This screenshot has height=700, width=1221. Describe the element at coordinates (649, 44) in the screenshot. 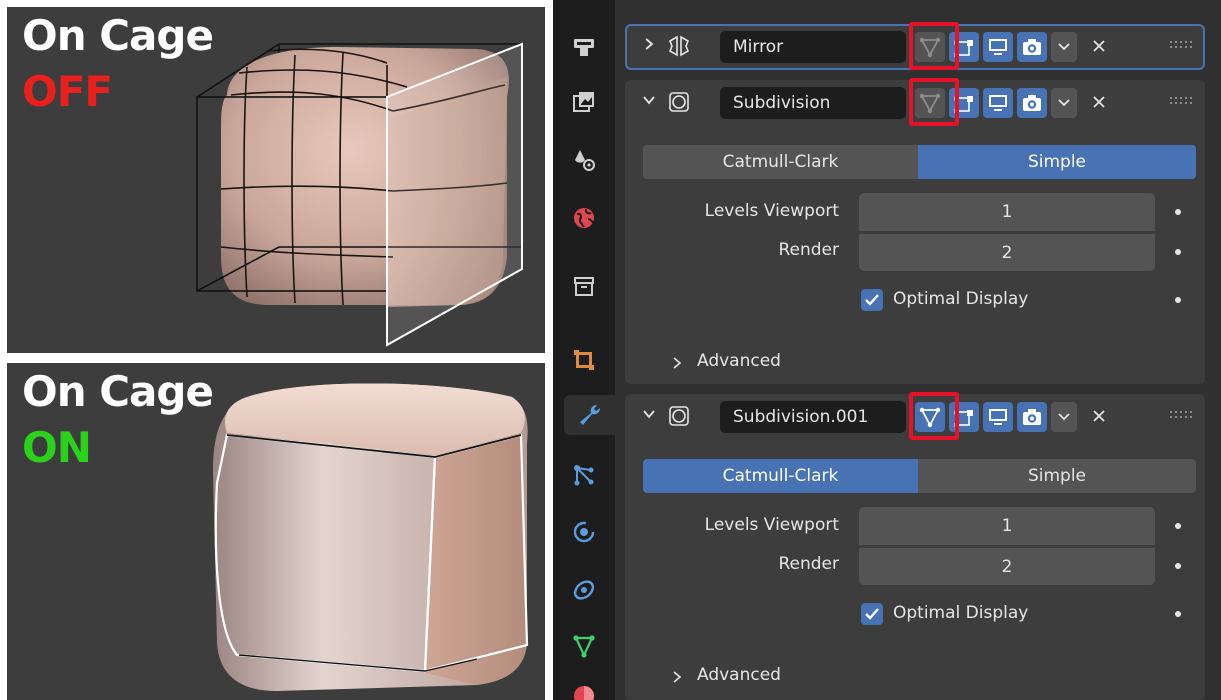

I see `expand-chevron` at that location.